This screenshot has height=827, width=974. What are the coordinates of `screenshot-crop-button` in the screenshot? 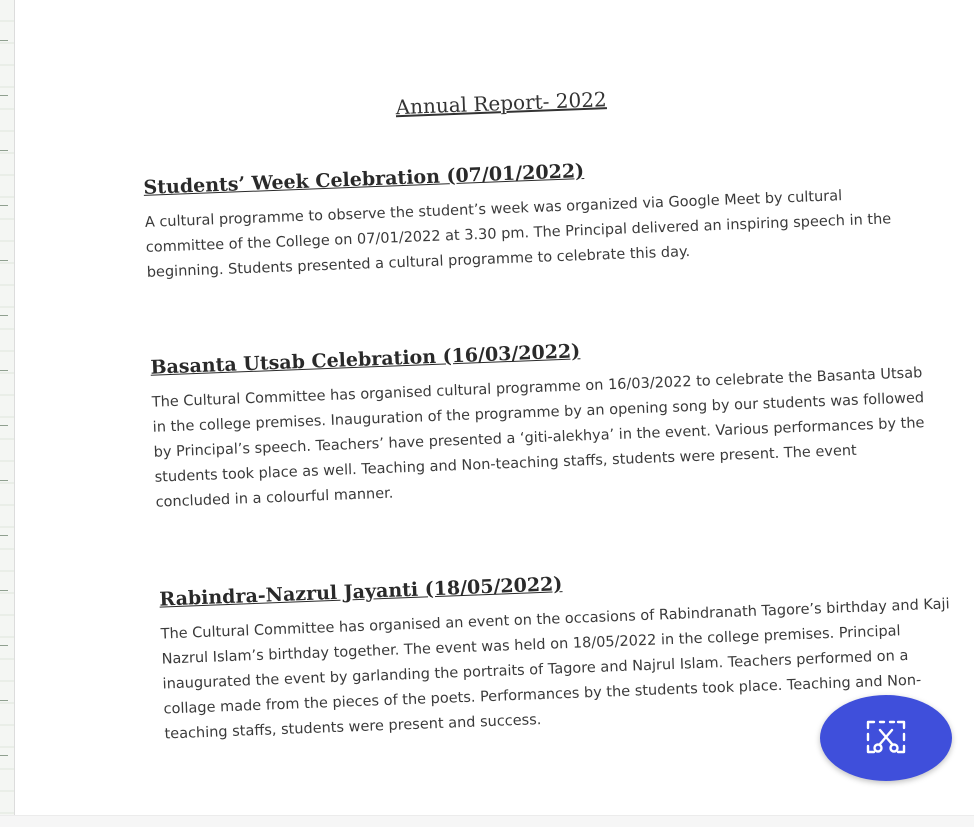 It's located at (886, 738).